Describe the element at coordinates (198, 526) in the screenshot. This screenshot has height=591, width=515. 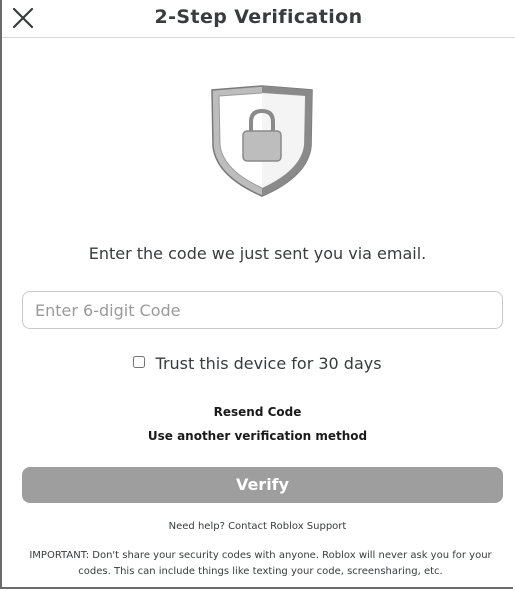
I see `help-prefix: Need help?` at that location.